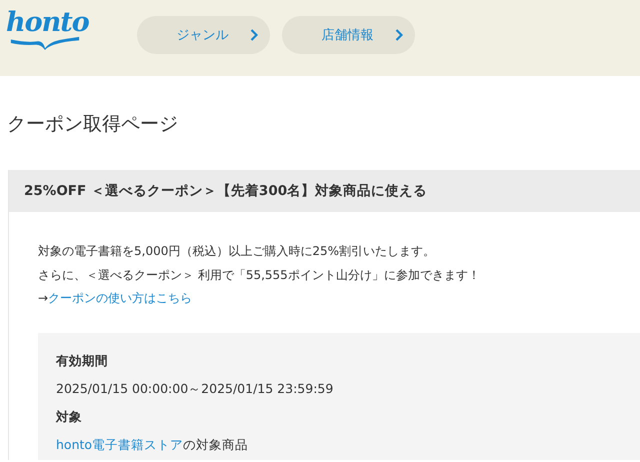  What do you see at coordinates (82, 361) in the screenshot?
I see `detail-label: 有効期間` at bounding box center [82, 361].